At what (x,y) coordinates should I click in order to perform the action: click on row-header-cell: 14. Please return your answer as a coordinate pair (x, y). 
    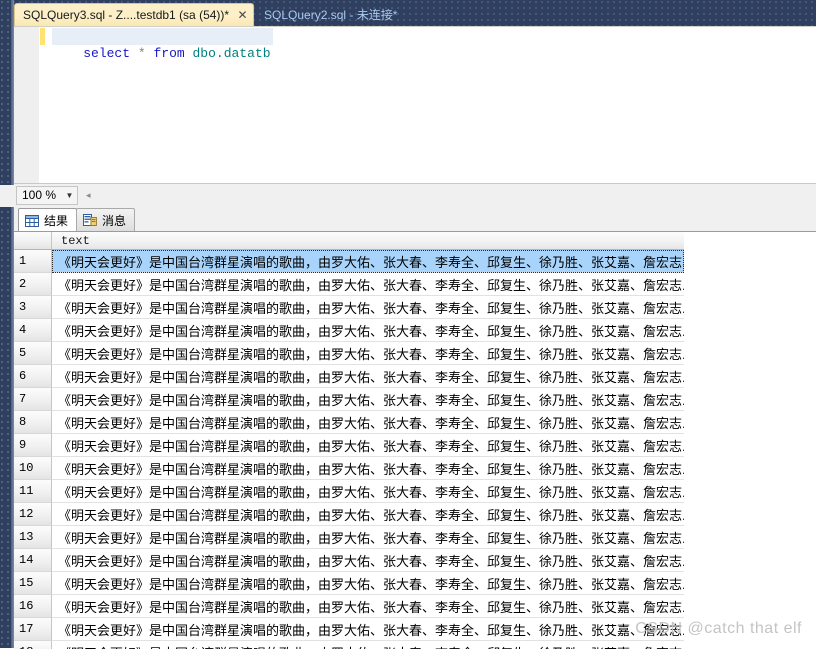
    Looking at the image, I should click on (33, 560).